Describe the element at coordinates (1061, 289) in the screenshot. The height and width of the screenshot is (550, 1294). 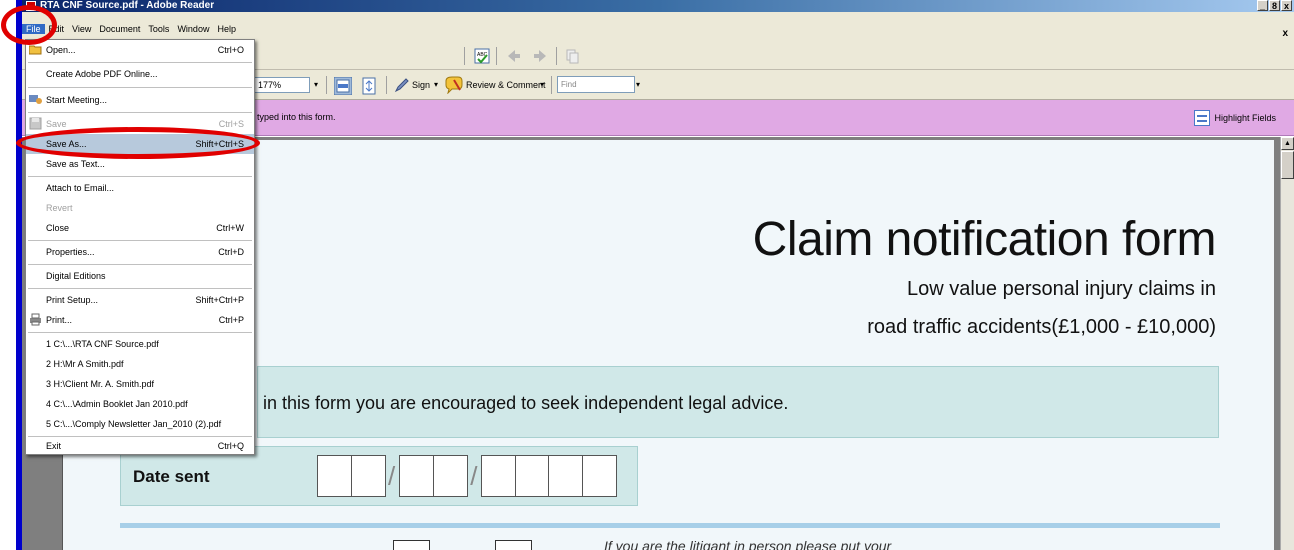
I see `form-subtitle-line1: Low value personal injury claims in` at that location.